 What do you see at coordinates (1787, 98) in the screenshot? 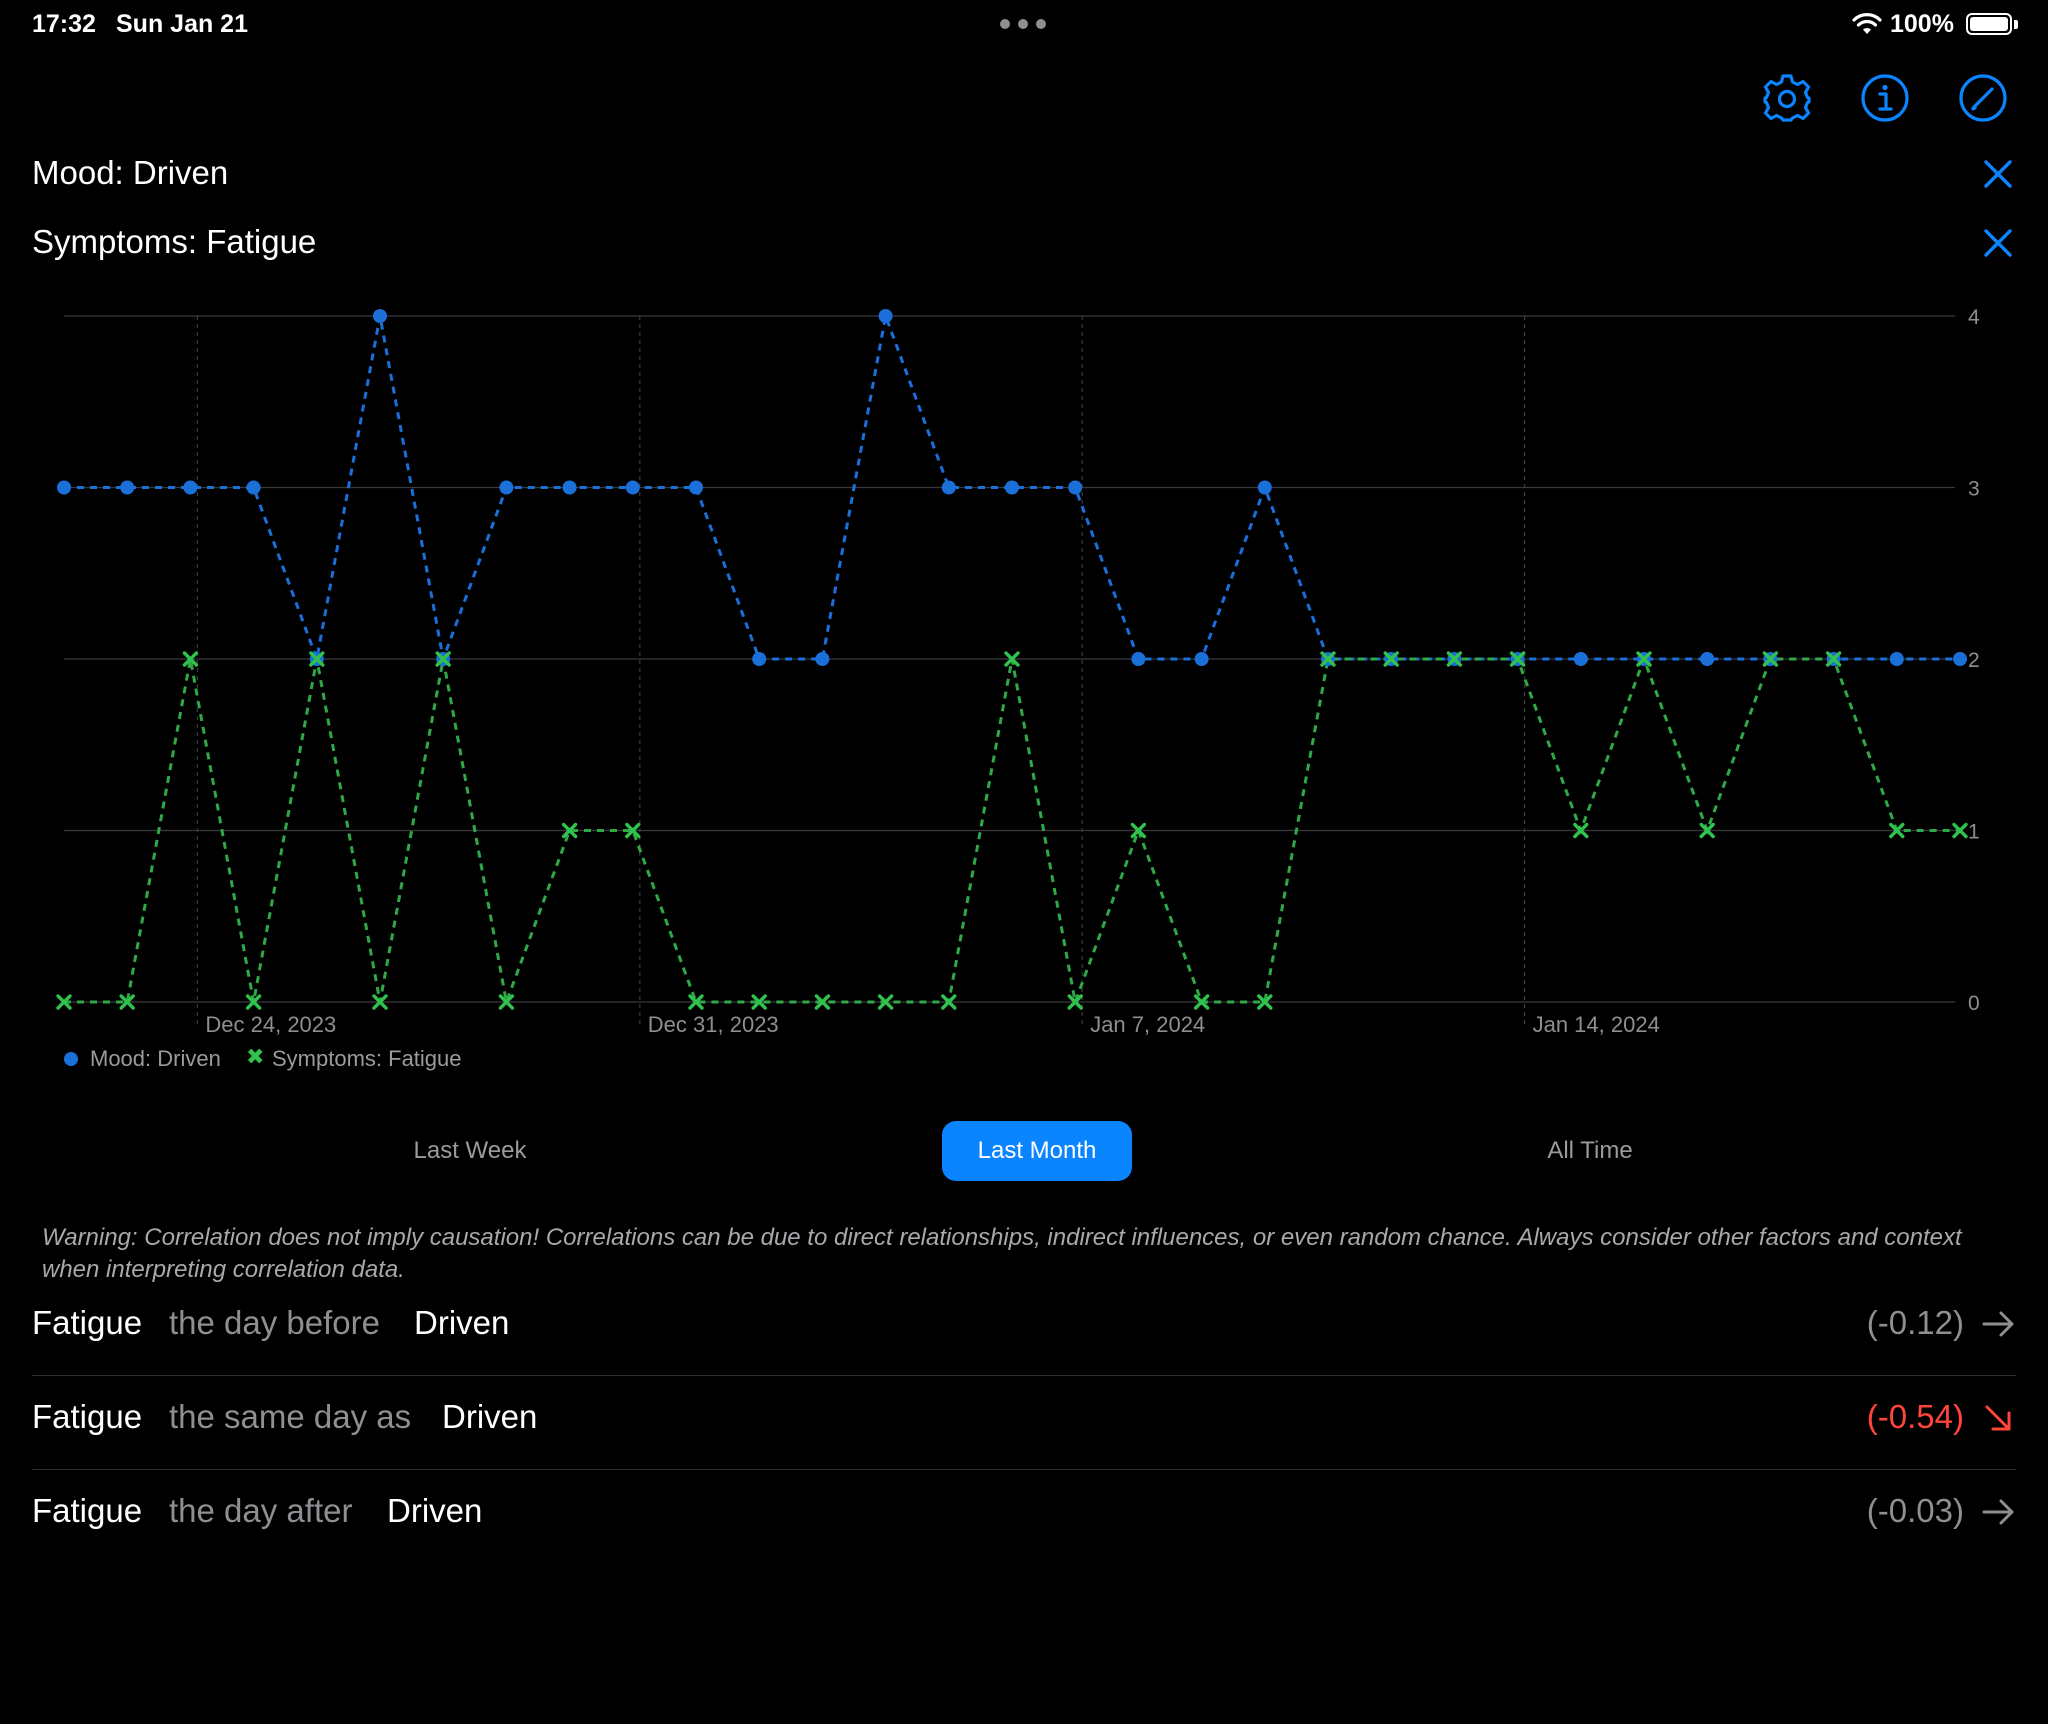
I see `gear-icon` at bounding box center [1787, 98].